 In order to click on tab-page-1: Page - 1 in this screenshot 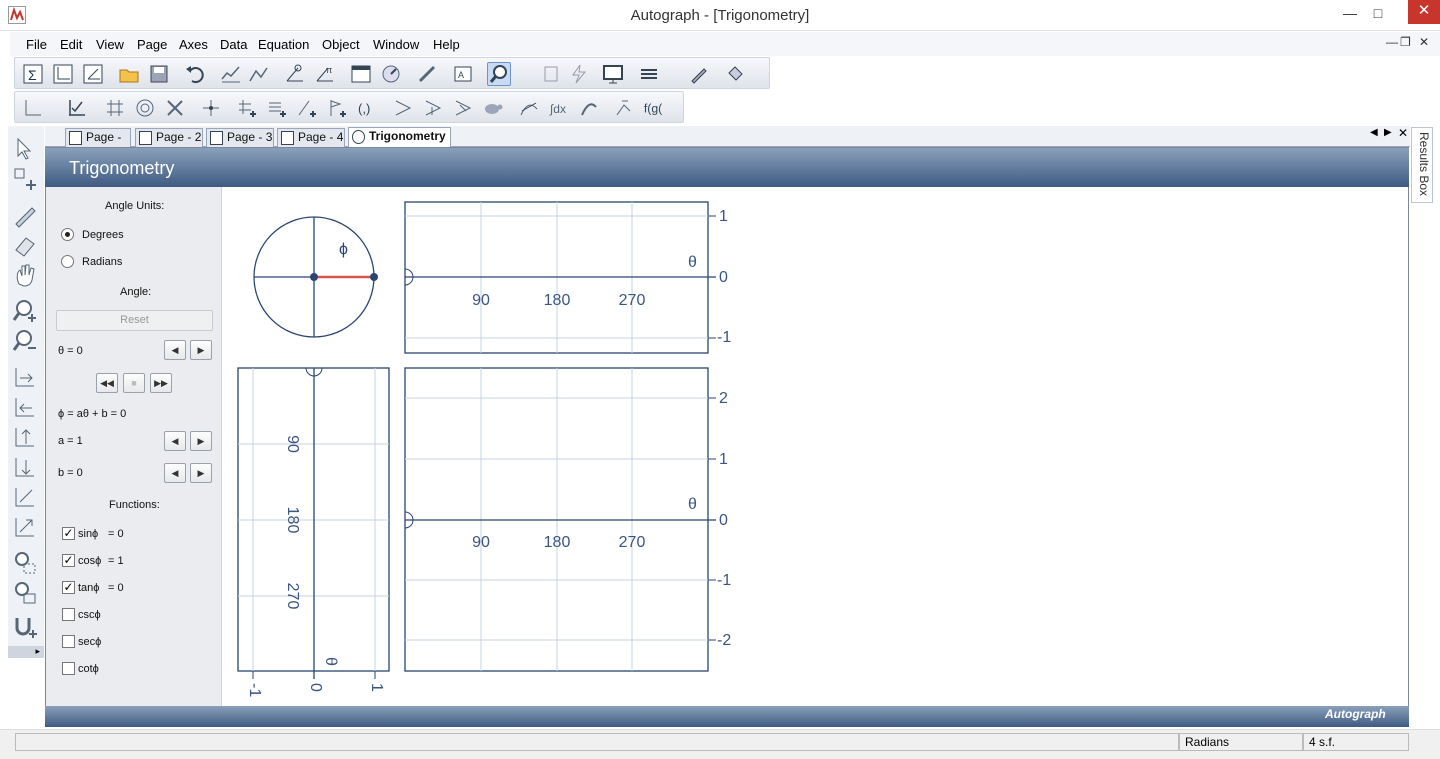, I will do `click(98, 144)`.